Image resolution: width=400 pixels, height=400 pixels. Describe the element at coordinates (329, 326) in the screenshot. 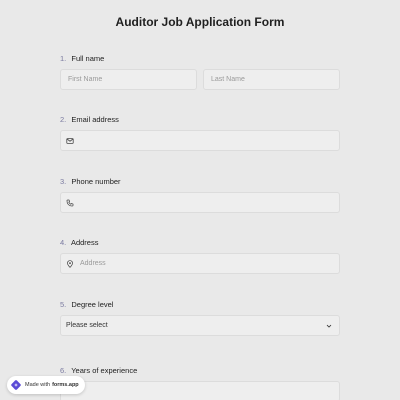

I see `chevron-down-icon` at that location.